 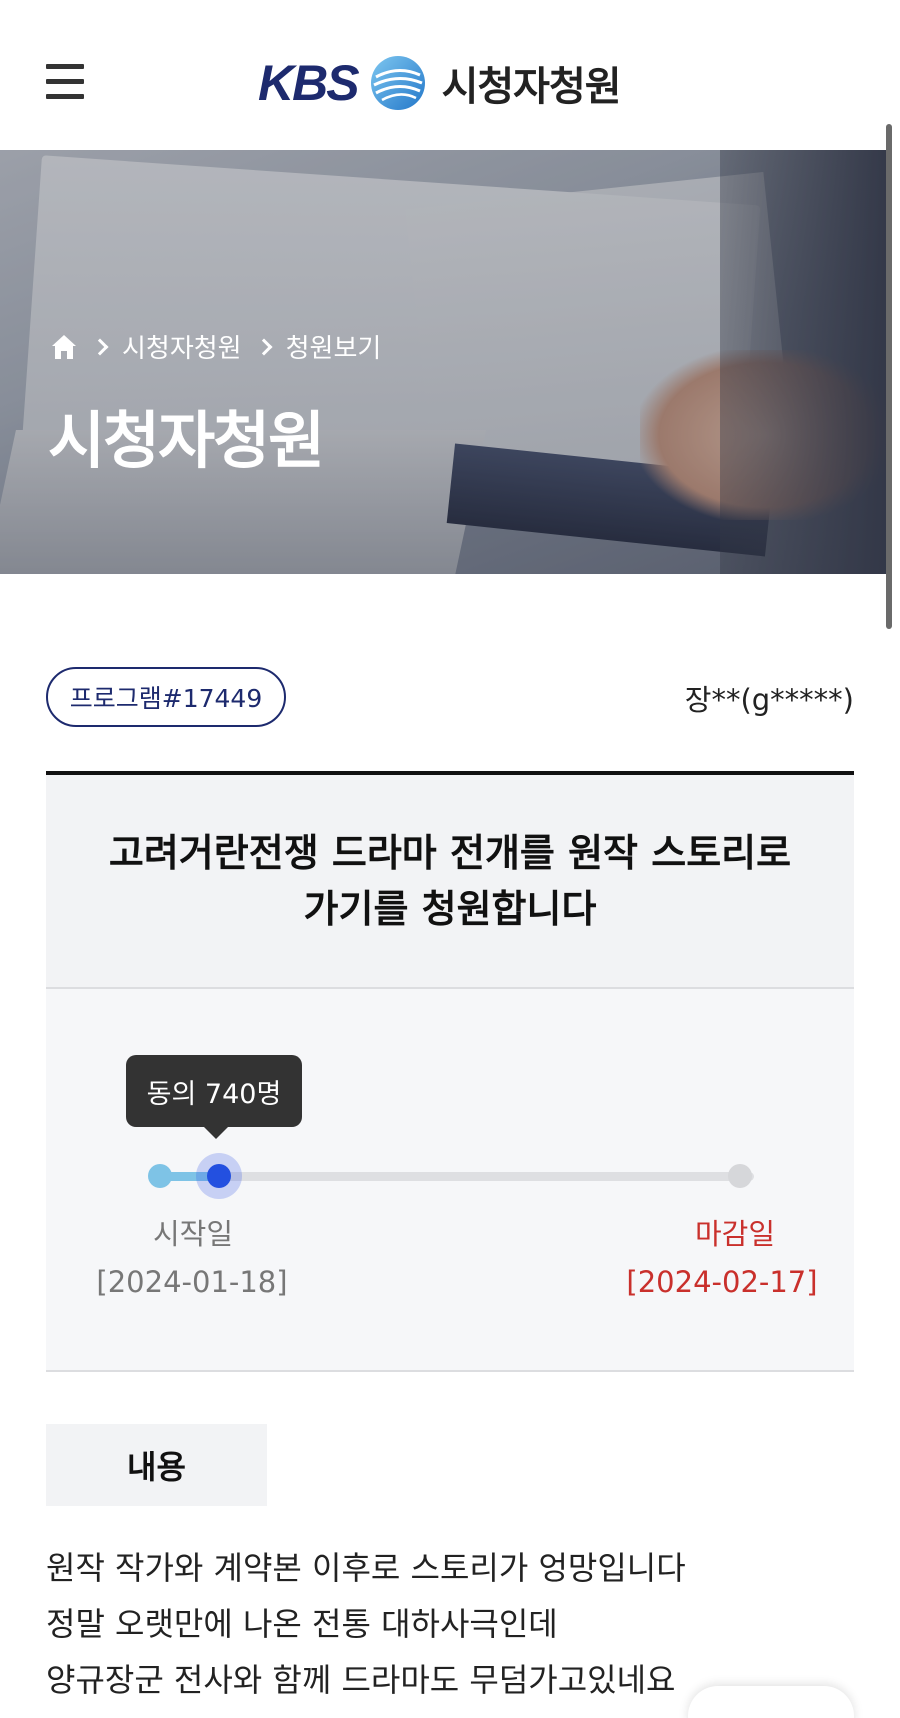 I want to click on scrollbar, so click(x=889, y=376).